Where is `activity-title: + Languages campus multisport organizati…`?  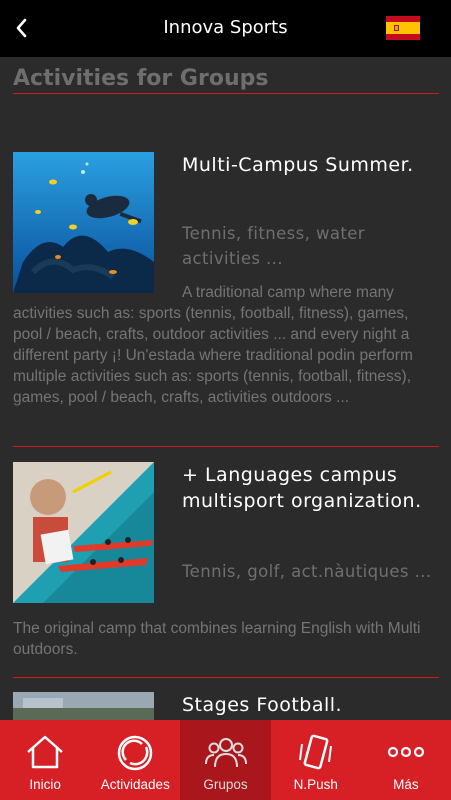 activity-title: + Languages campus multisport organizati… is located at coordinates (312, 488).